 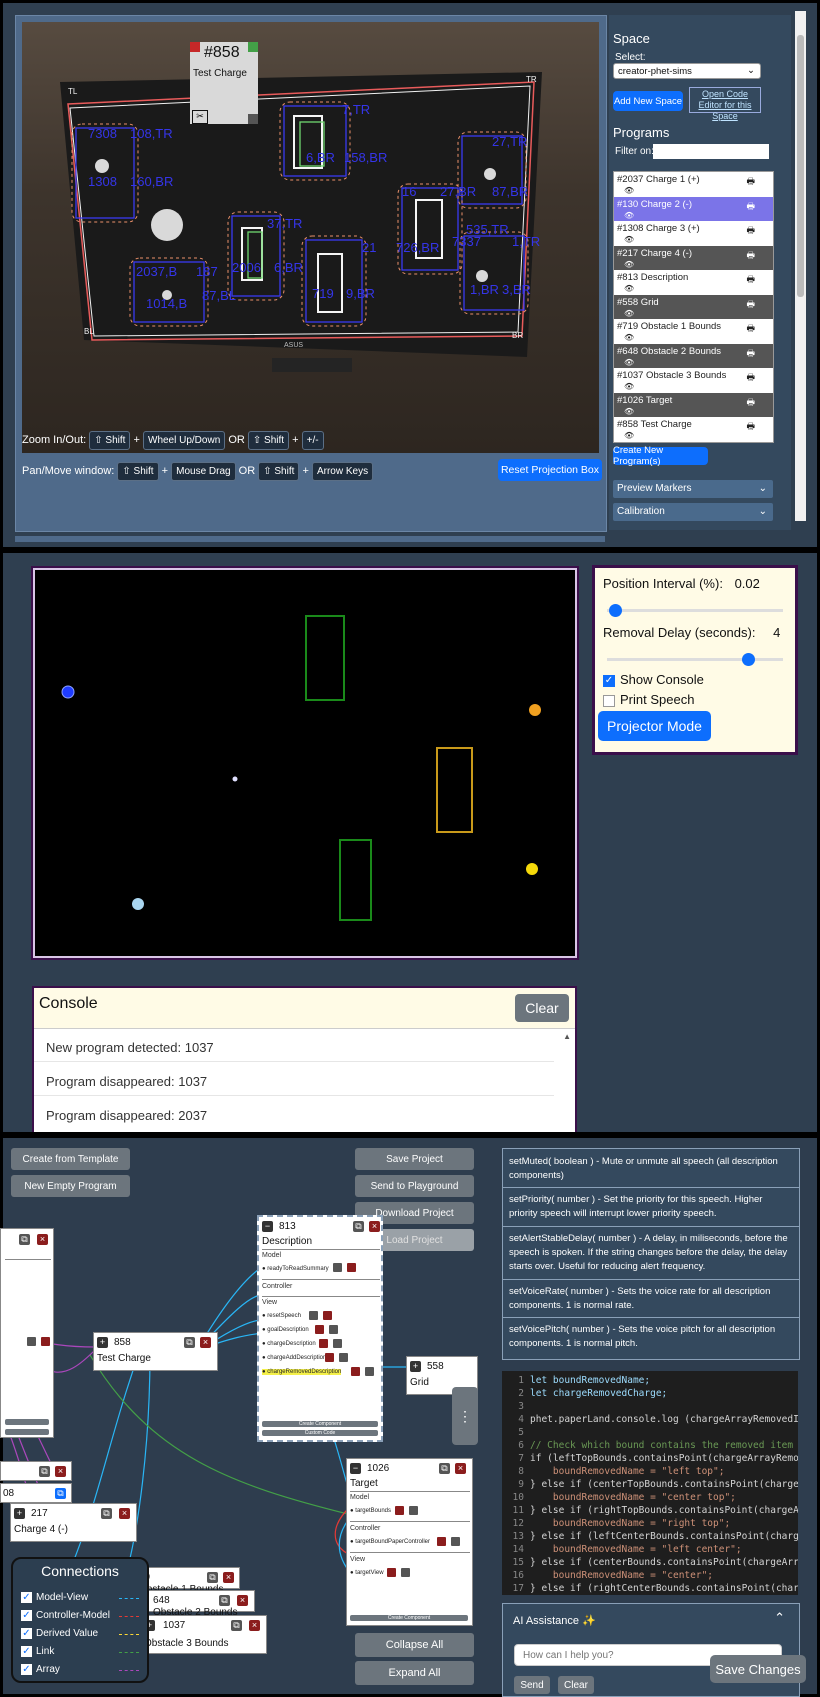 I want to click on create-component-button: Create Component, so click(x=409, y=1618).